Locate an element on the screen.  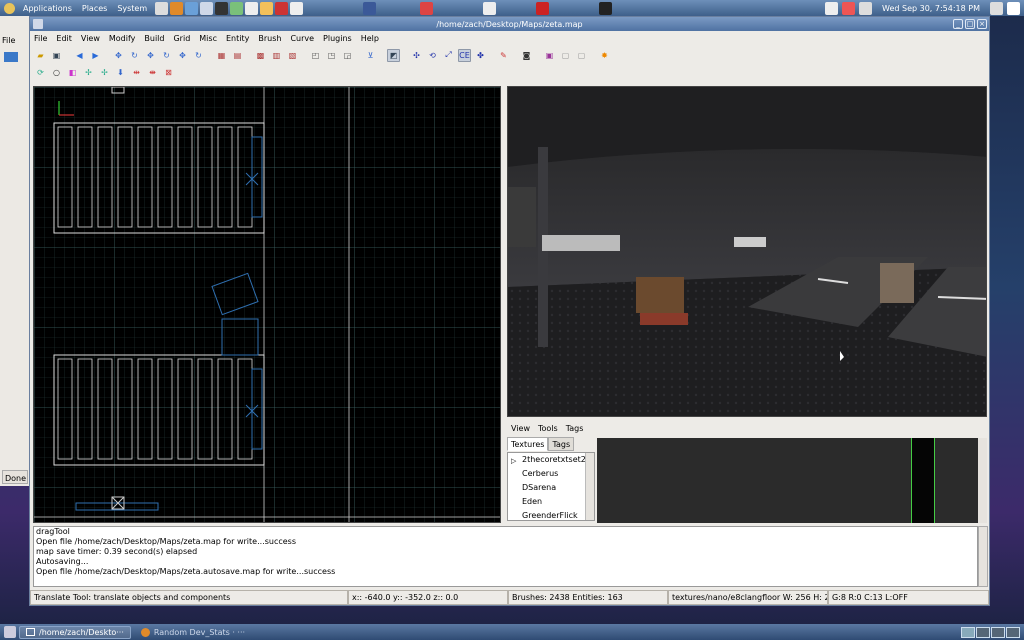
texture-preview-scrollbar is located at coordinates (982, 480).